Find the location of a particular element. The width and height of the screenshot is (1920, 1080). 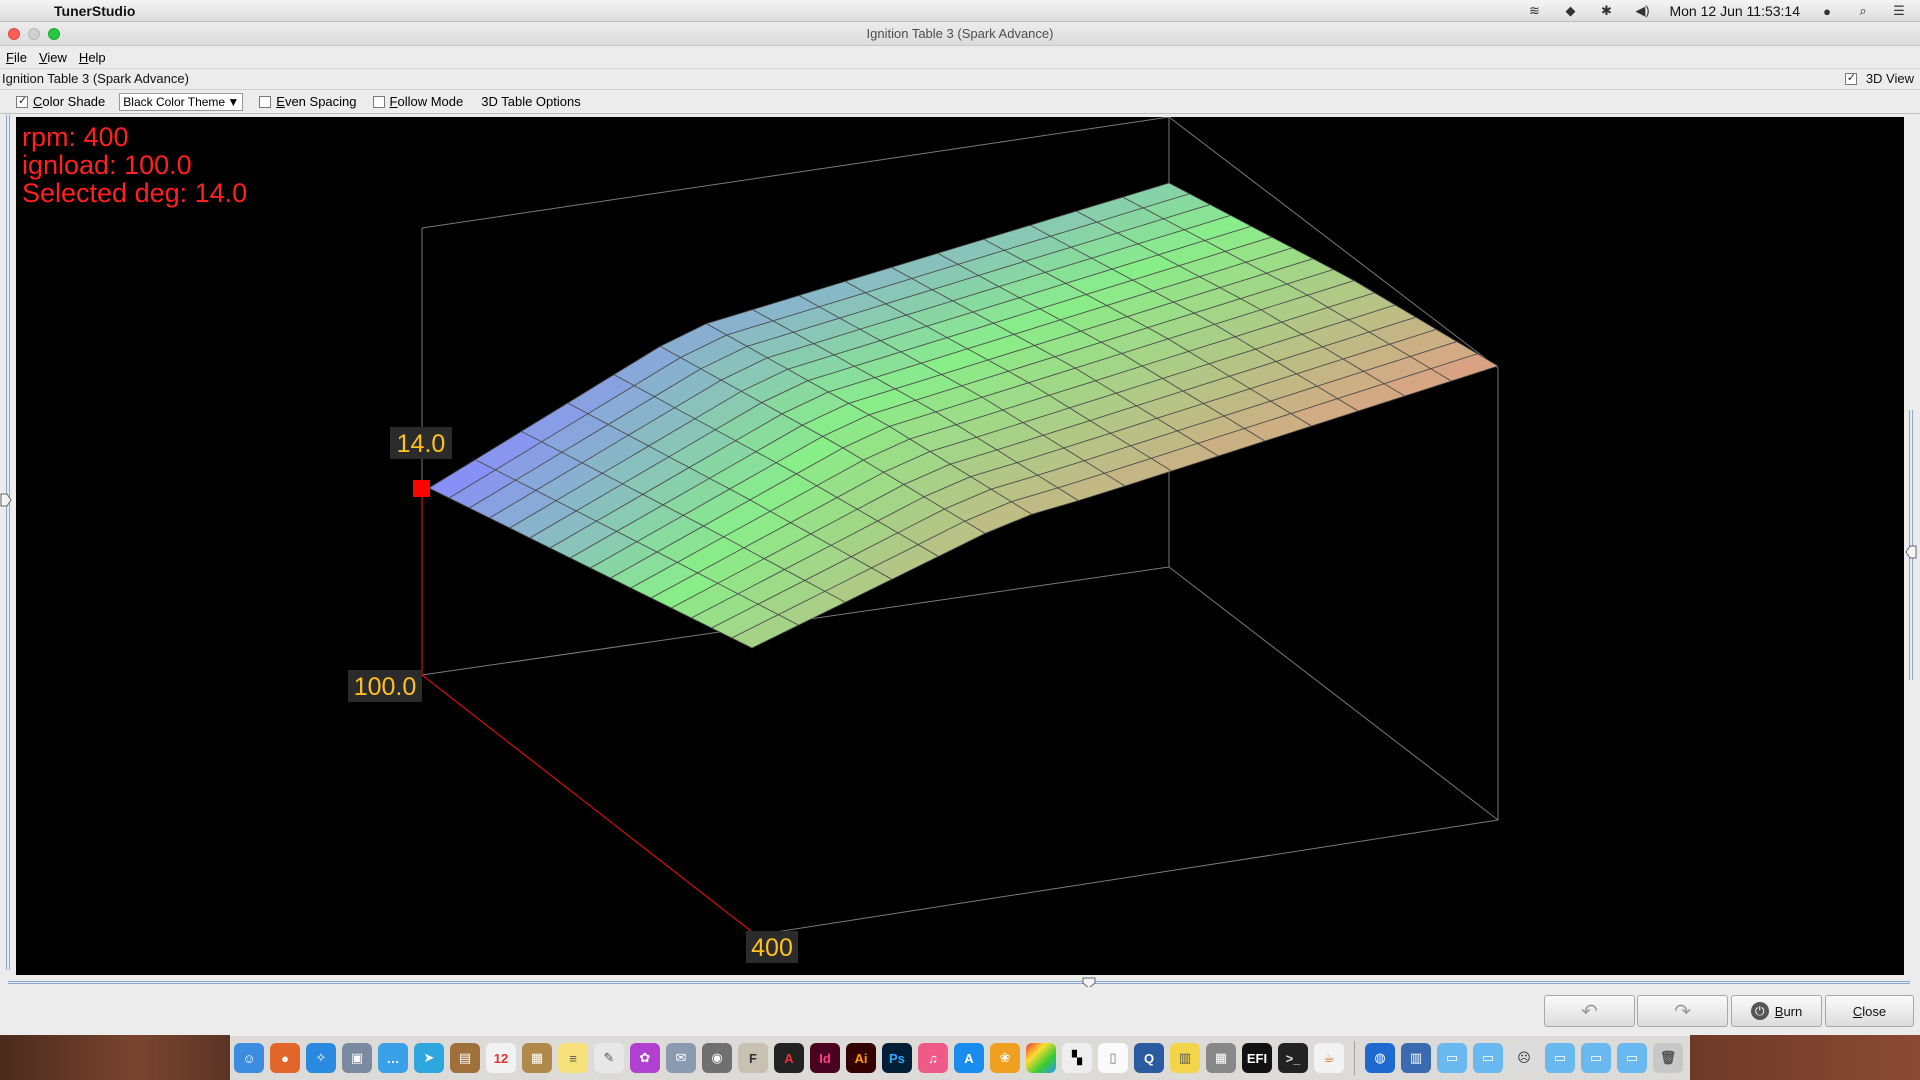

desktop-wallpaper-right is located at coordinates (1805, 1057).